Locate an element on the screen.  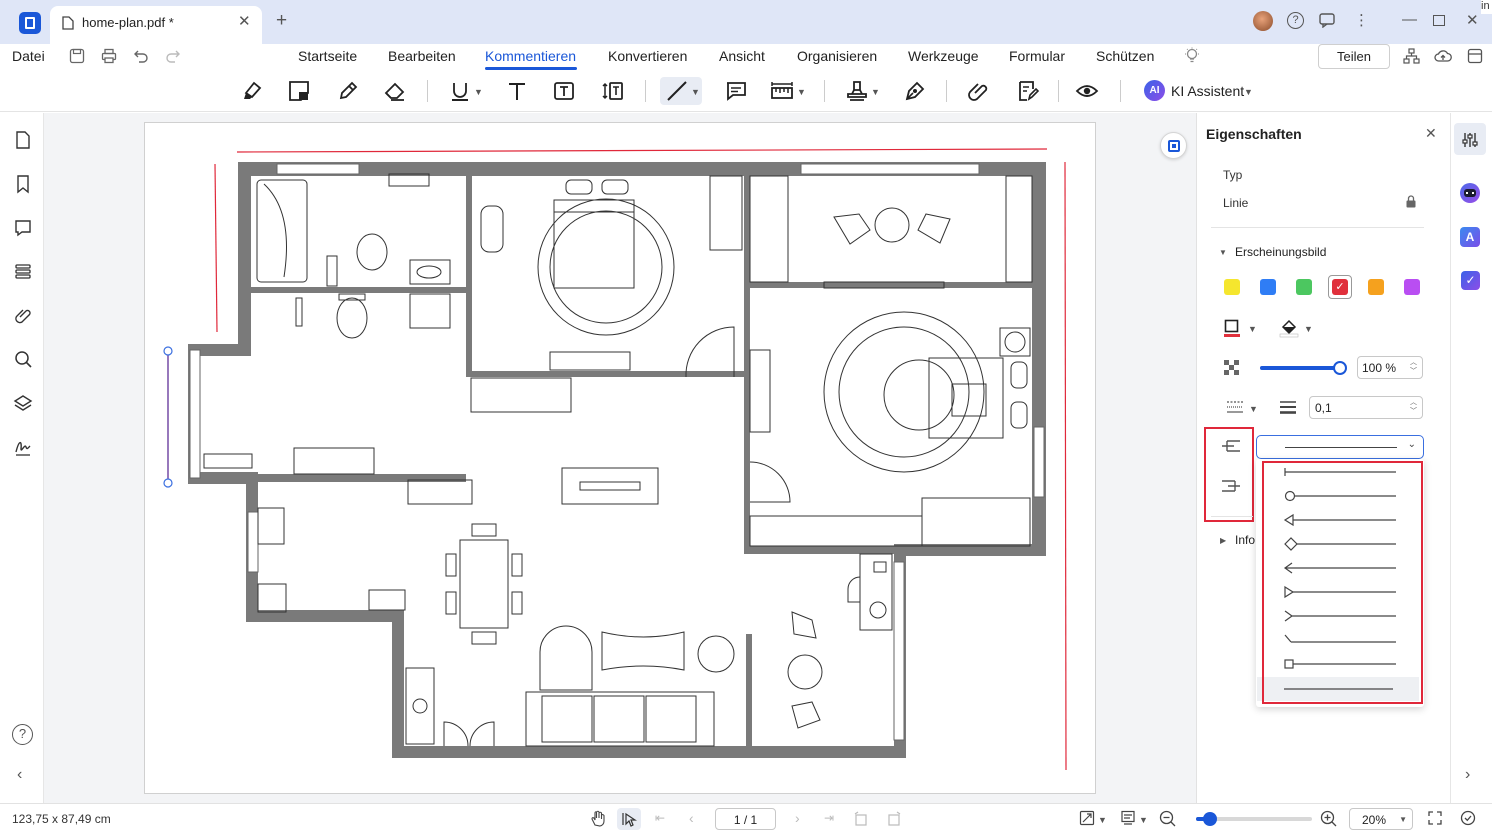
help-circle-icon: ? is located at coordinates (22, 734).